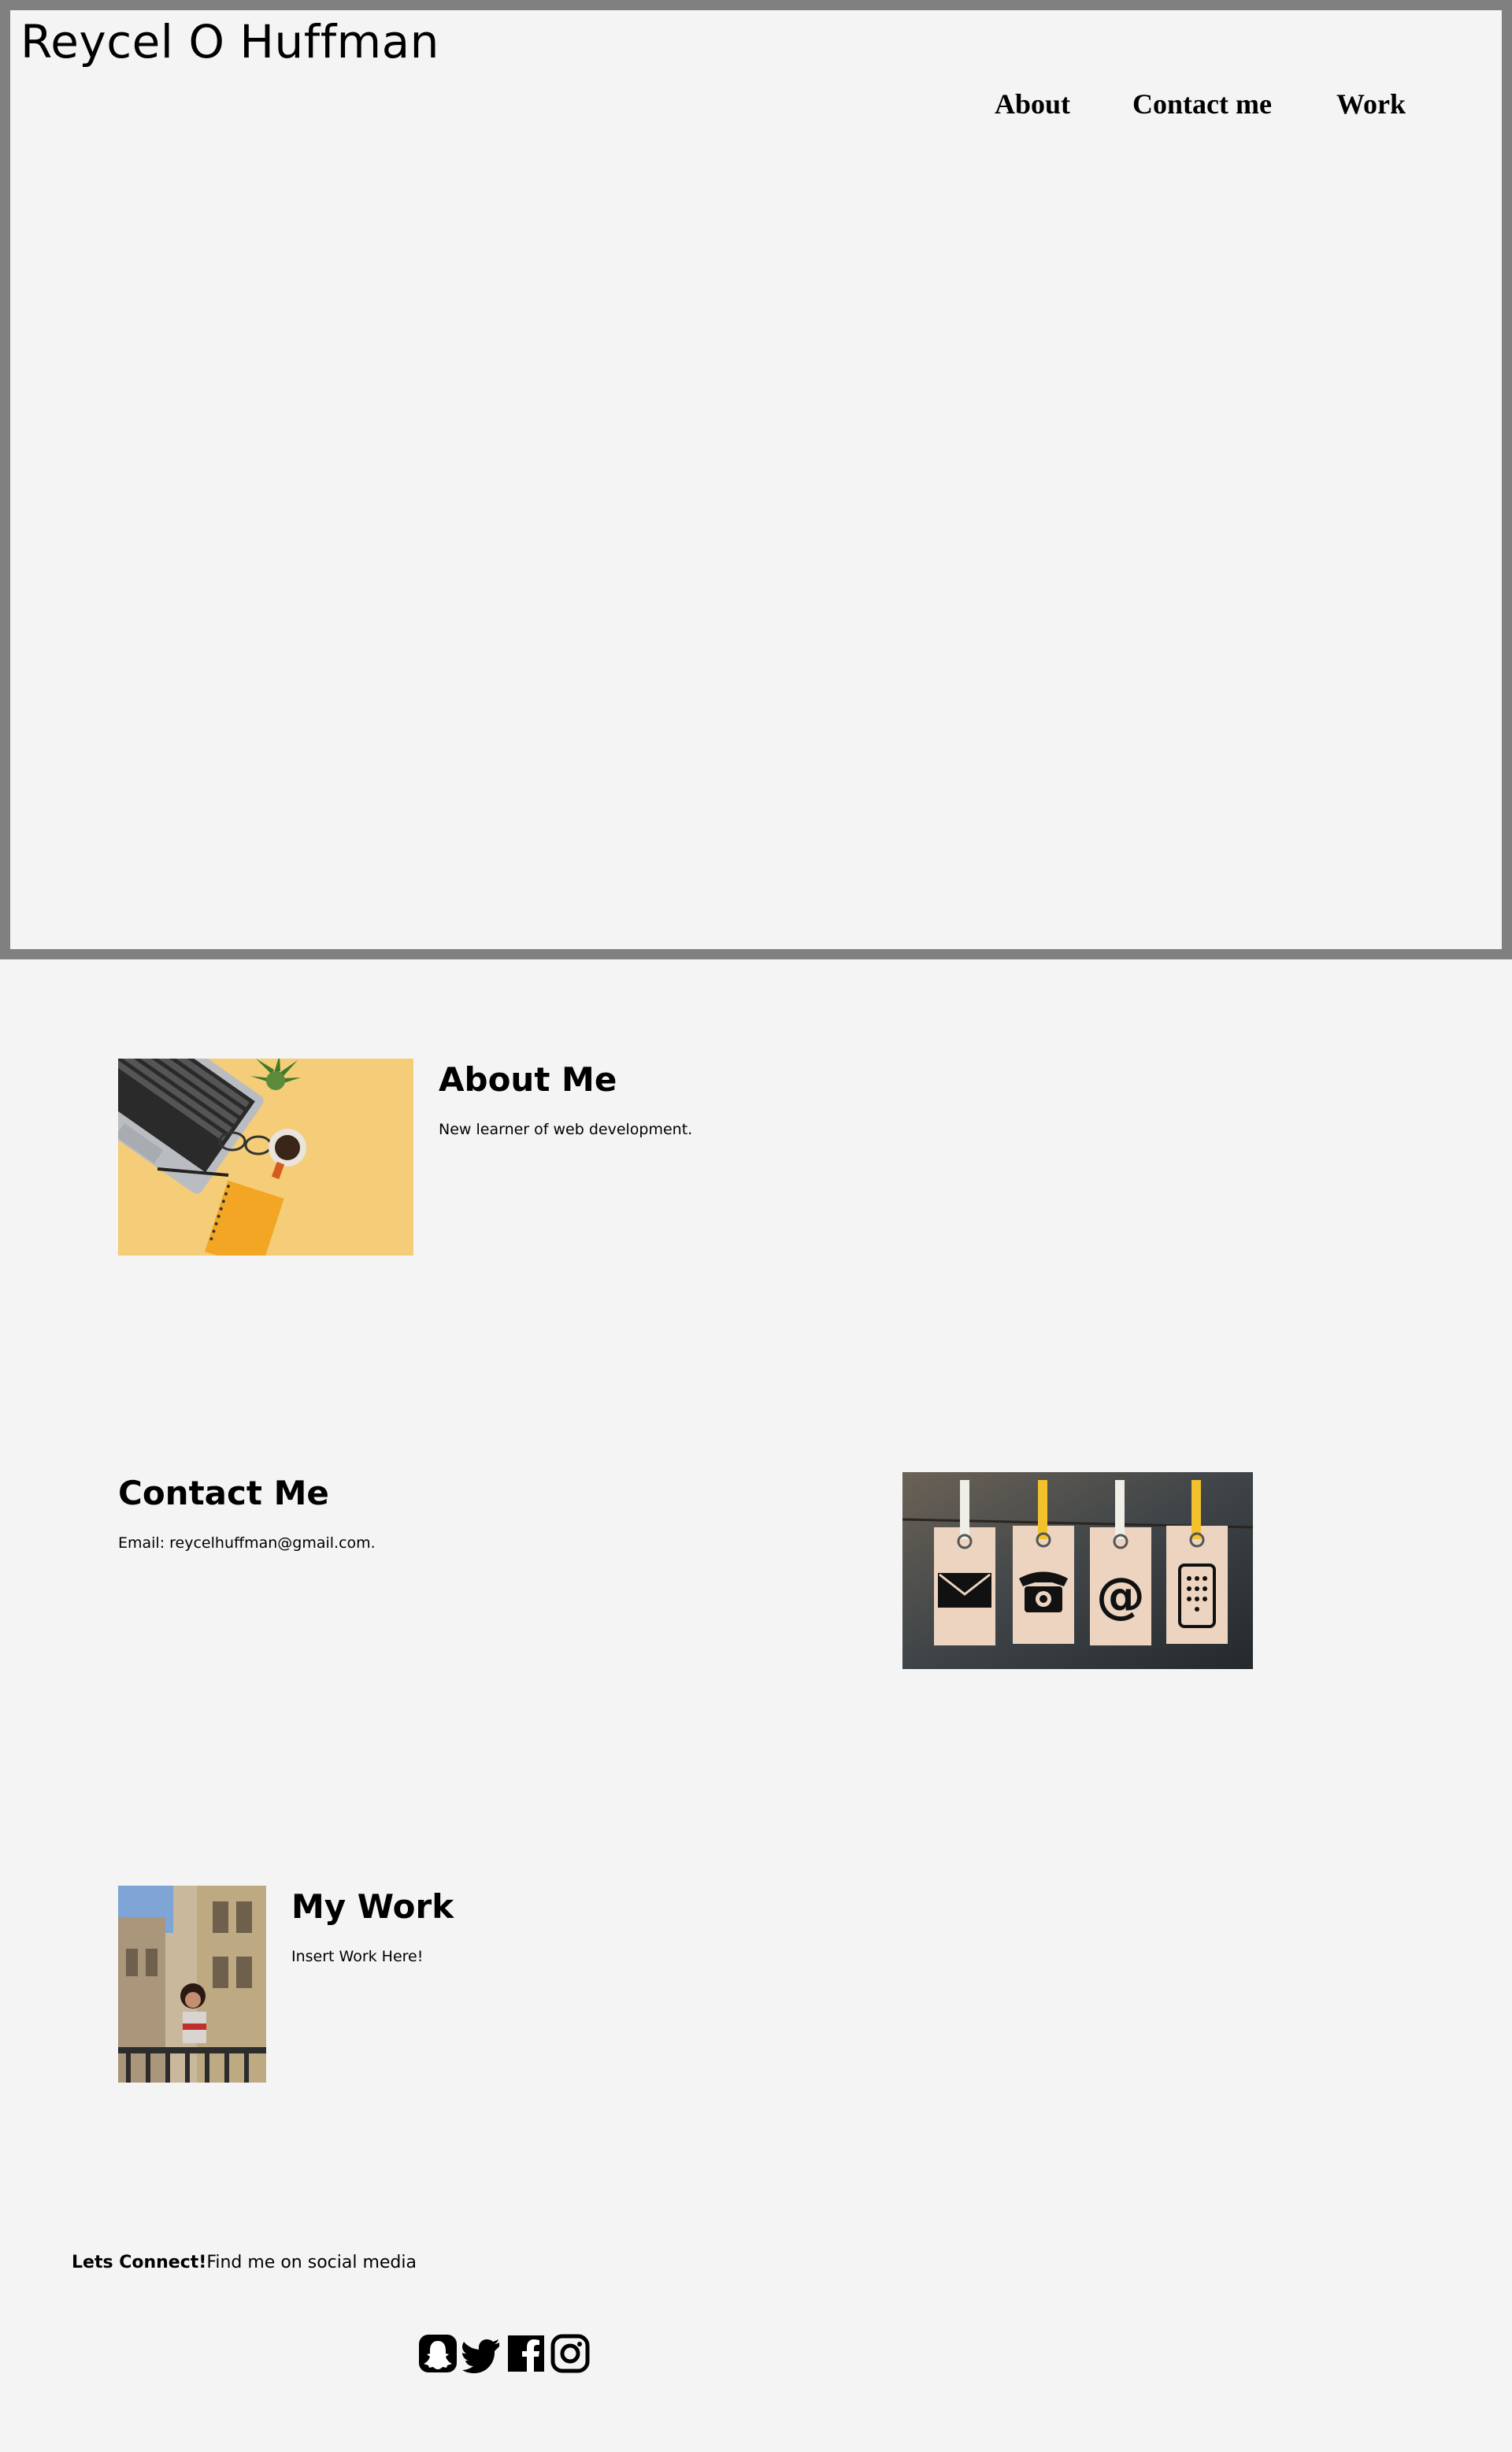 This screenshot has width=1512, height=2452. I want to click on nav-link-about: About, so click(1032, 104).